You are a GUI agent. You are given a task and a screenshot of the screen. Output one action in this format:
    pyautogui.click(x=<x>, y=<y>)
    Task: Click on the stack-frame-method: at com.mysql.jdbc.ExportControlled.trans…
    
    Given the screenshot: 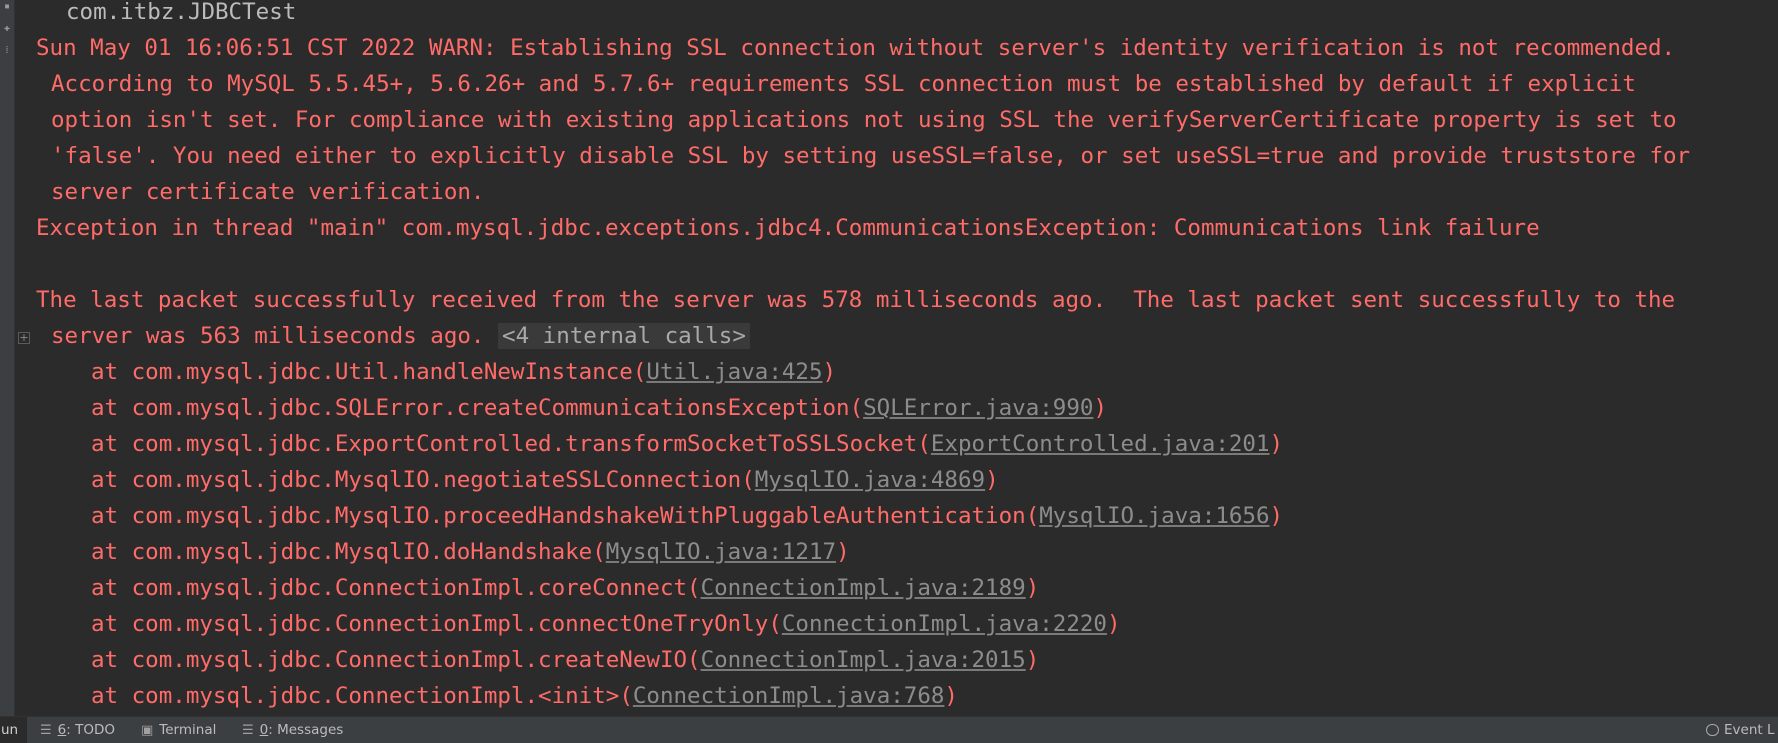 What is the action you would take?
    pyautogui.click(x=504, y=444)
    